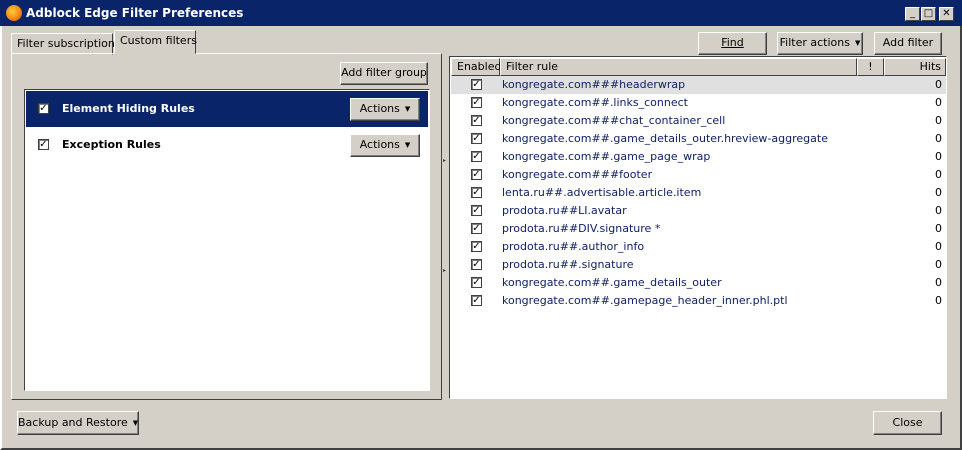 The image size is (962, 450). I want to click on header-label: Hits, so click(930, 66).